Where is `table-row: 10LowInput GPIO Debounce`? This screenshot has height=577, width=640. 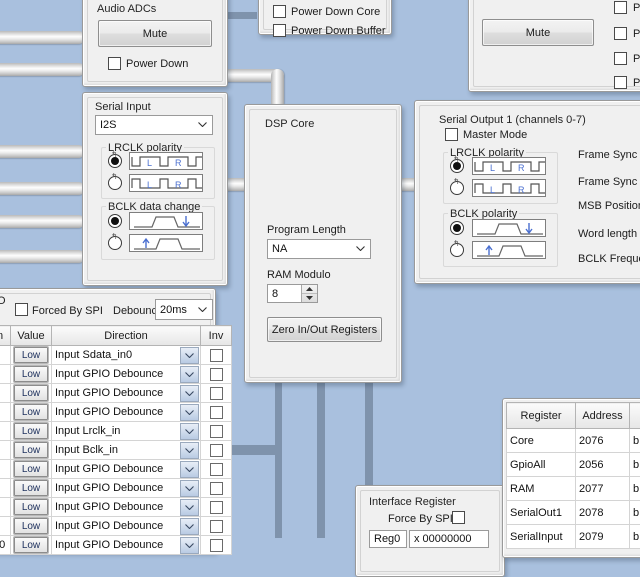 table-row: 10LowInput GPIO Debounce is located at coordinates (116, 545).